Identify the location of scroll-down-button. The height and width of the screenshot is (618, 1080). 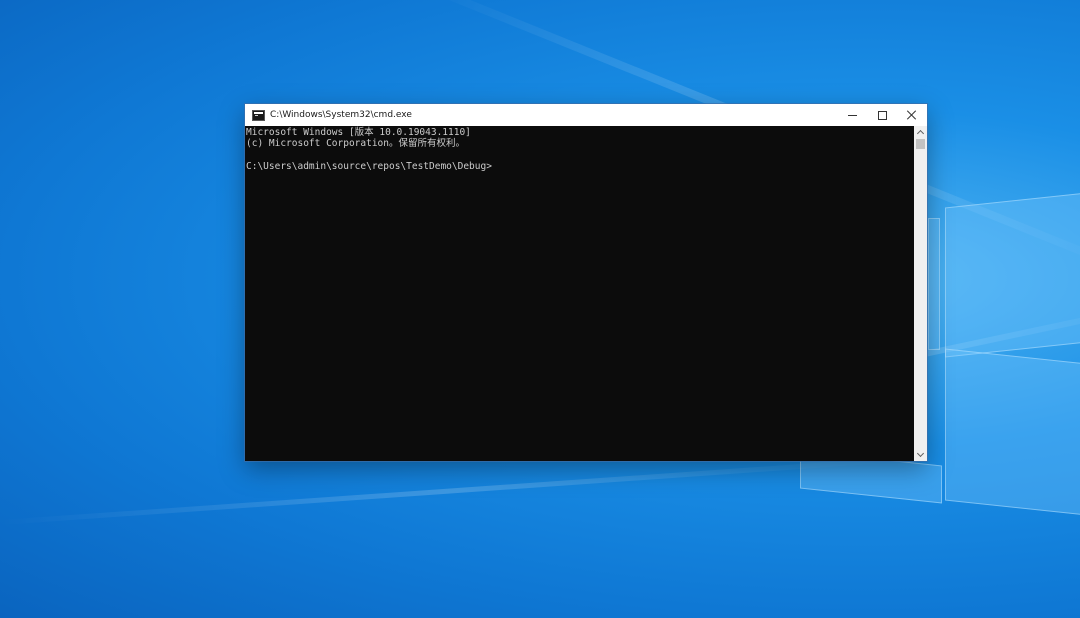
(920, 455).